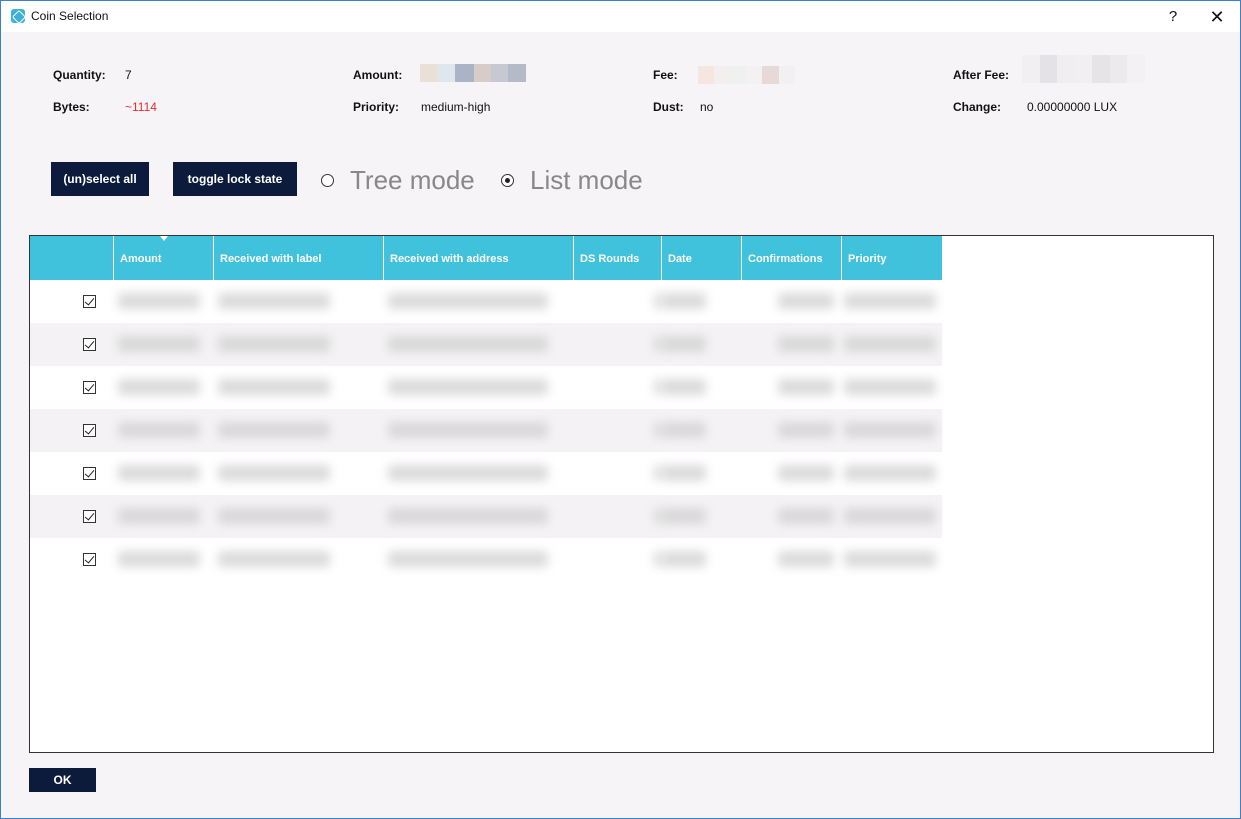 This screenshot has width=1241, height=819. Describe the element at coordinates (1217, 17) in the screenshot. I see `close-button: ✕` at that location.